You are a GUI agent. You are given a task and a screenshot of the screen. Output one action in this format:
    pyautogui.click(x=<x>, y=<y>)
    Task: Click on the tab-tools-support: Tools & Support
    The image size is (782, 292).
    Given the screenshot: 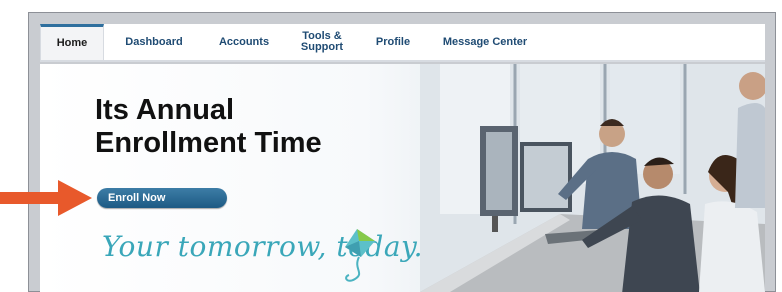 What is the action you would take?
    pyautogui.click(x=322, y=42)
    